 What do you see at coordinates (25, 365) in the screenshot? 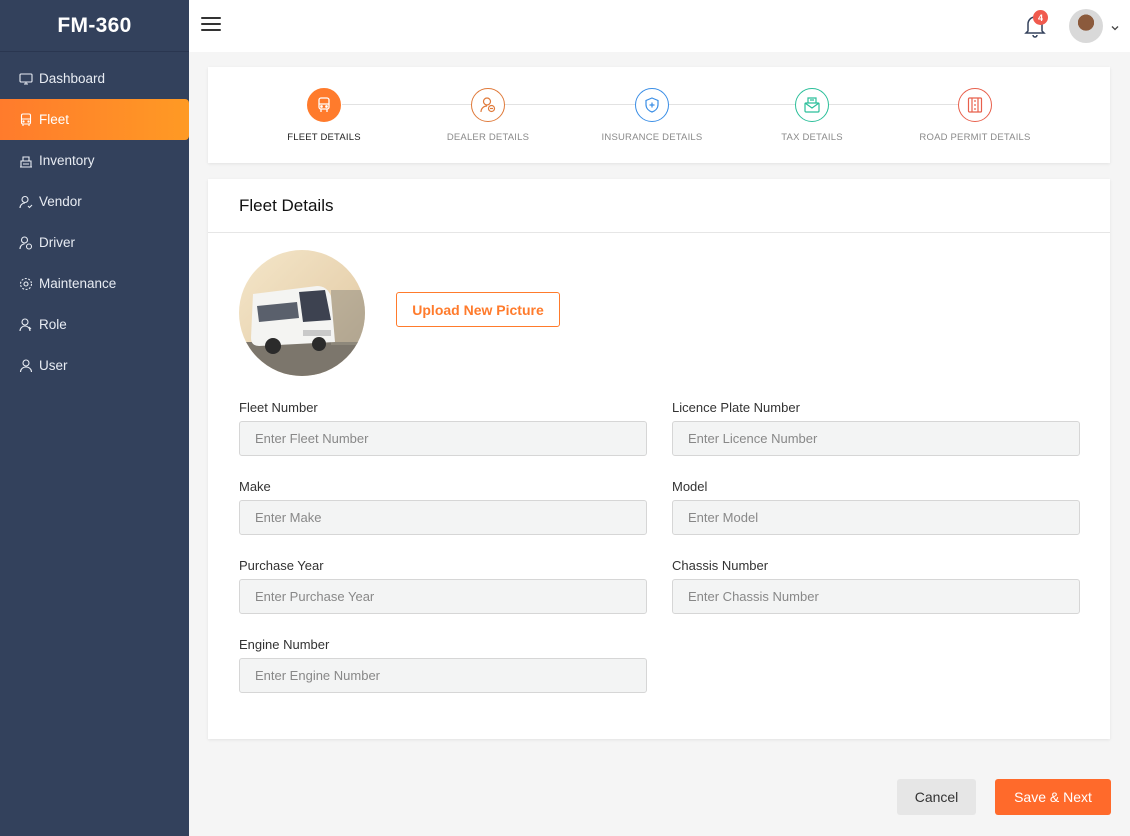
I see `user-icon` at bounding box center [25, 365].